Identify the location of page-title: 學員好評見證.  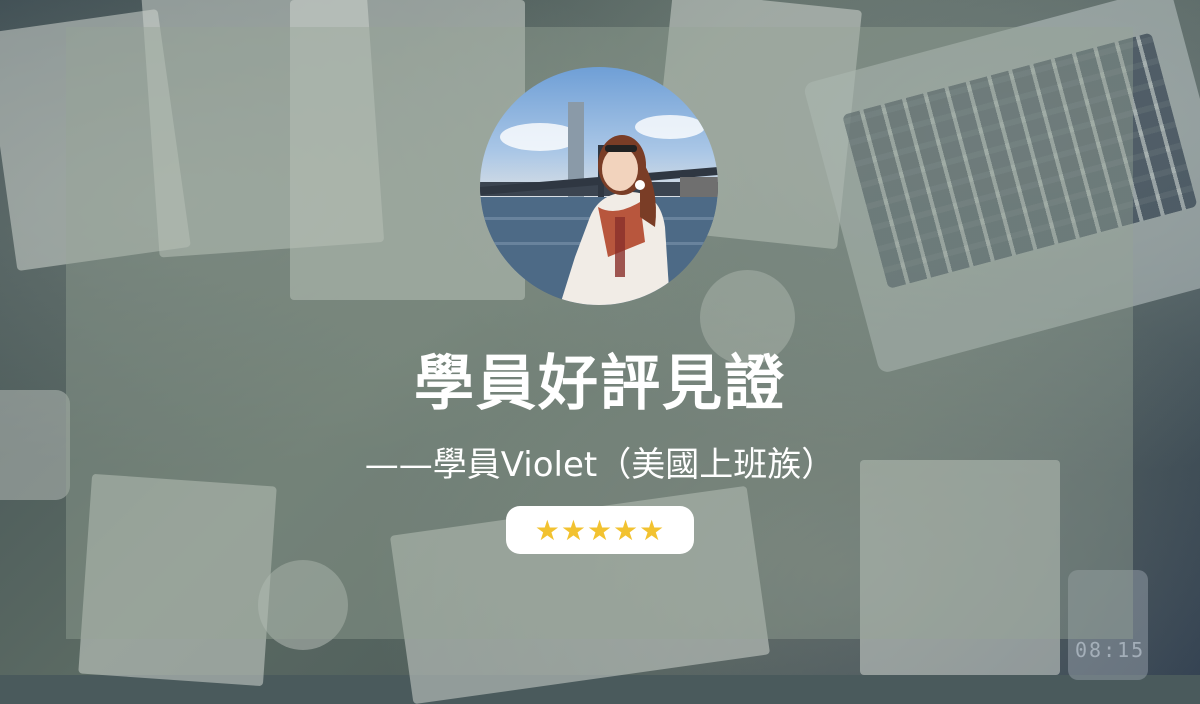
(600, 384).